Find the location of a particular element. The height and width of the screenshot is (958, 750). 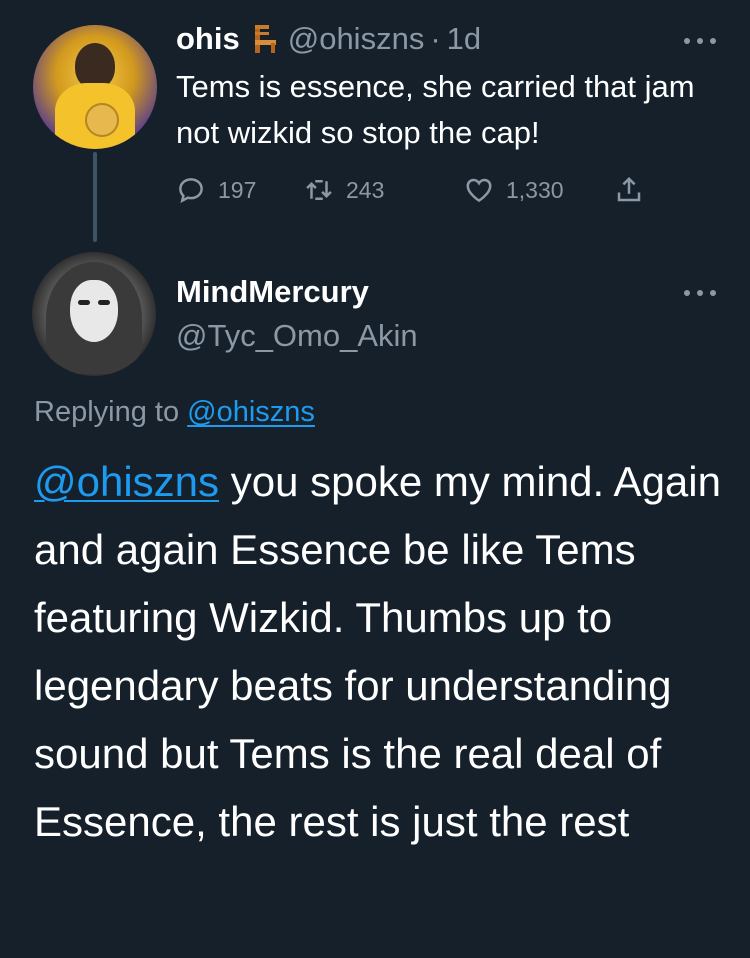

parent-tweet-header: ohis @ohiszns · 1d is located at coordinates (328, 39).